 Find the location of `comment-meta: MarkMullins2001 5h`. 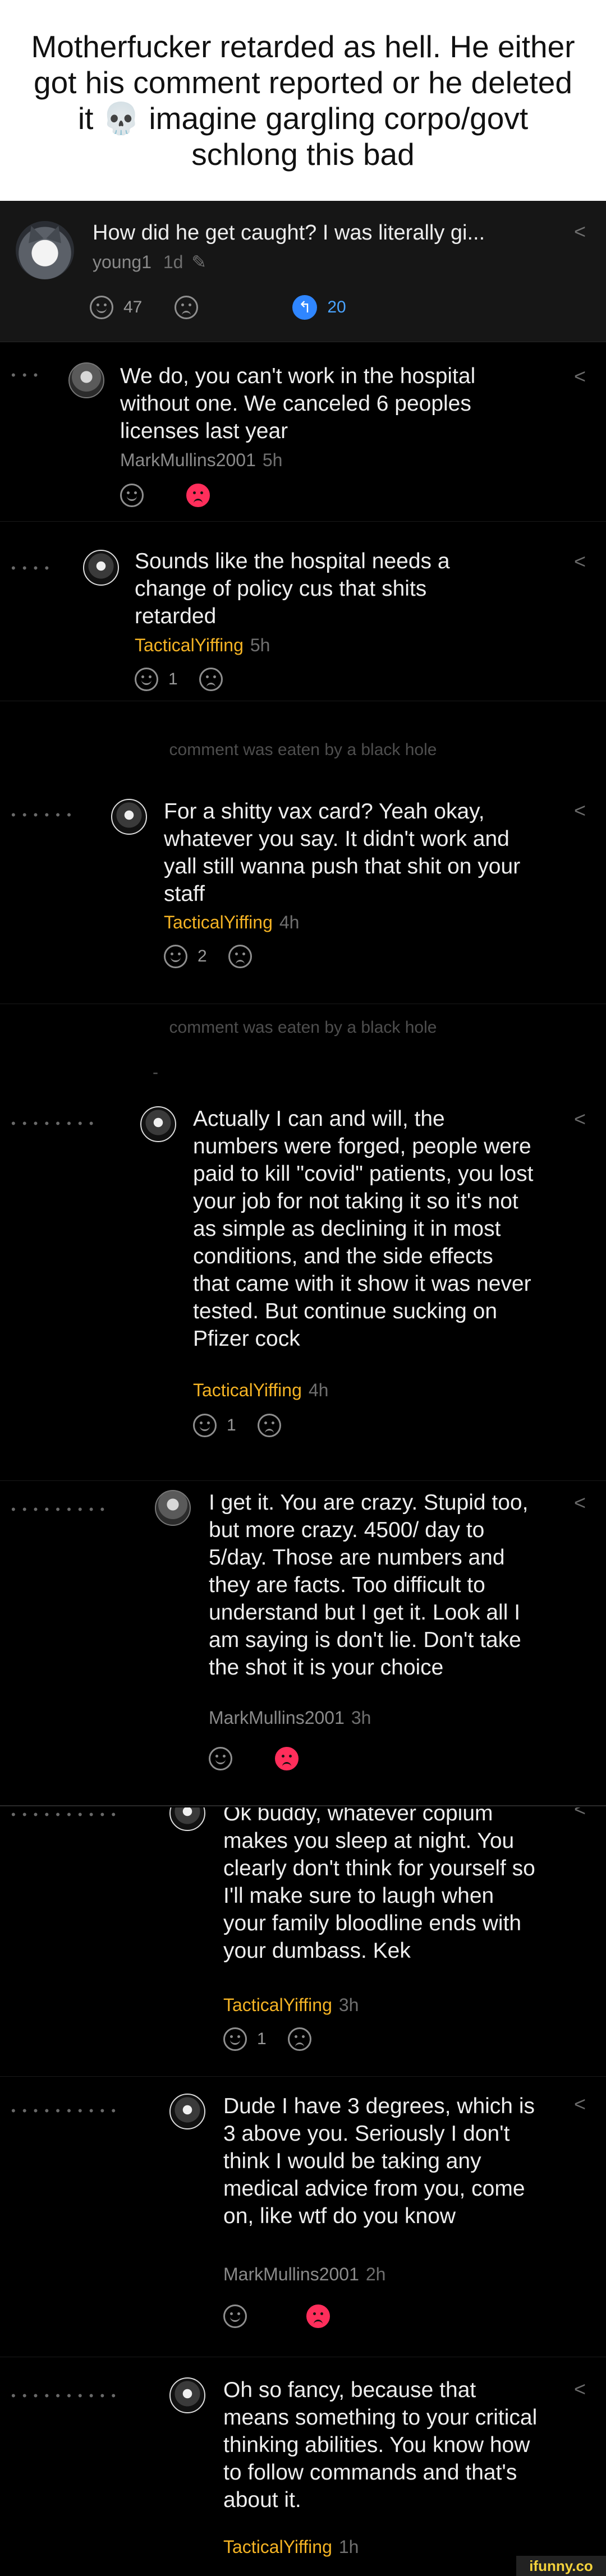

comment-meta: MarkMullins2001 5h is located at coordinates (201, 460).